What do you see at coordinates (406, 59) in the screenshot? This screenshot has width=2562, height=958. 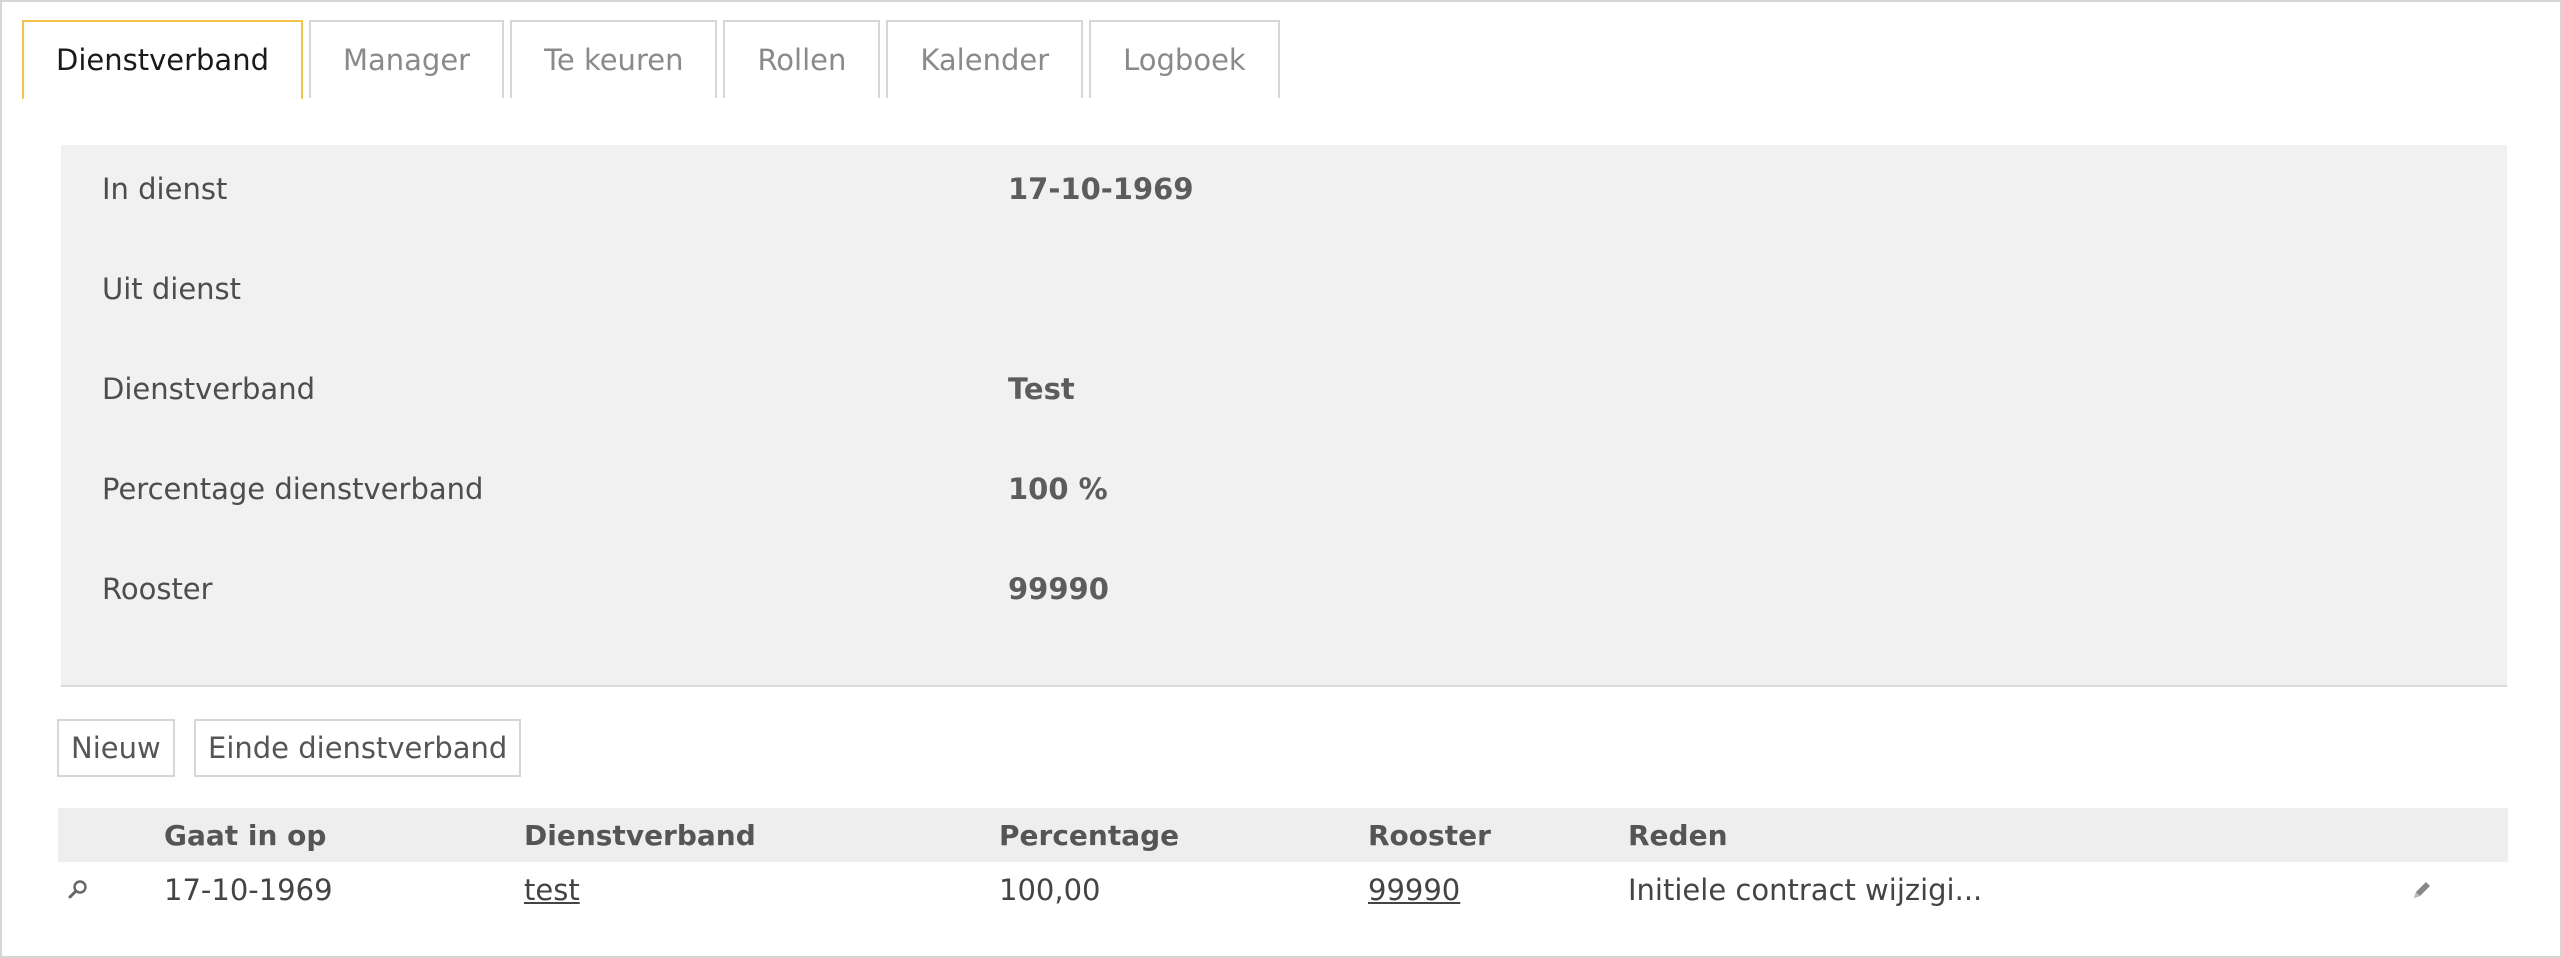 I see `tab-manager: Manager` at bounding box center [406, 59].